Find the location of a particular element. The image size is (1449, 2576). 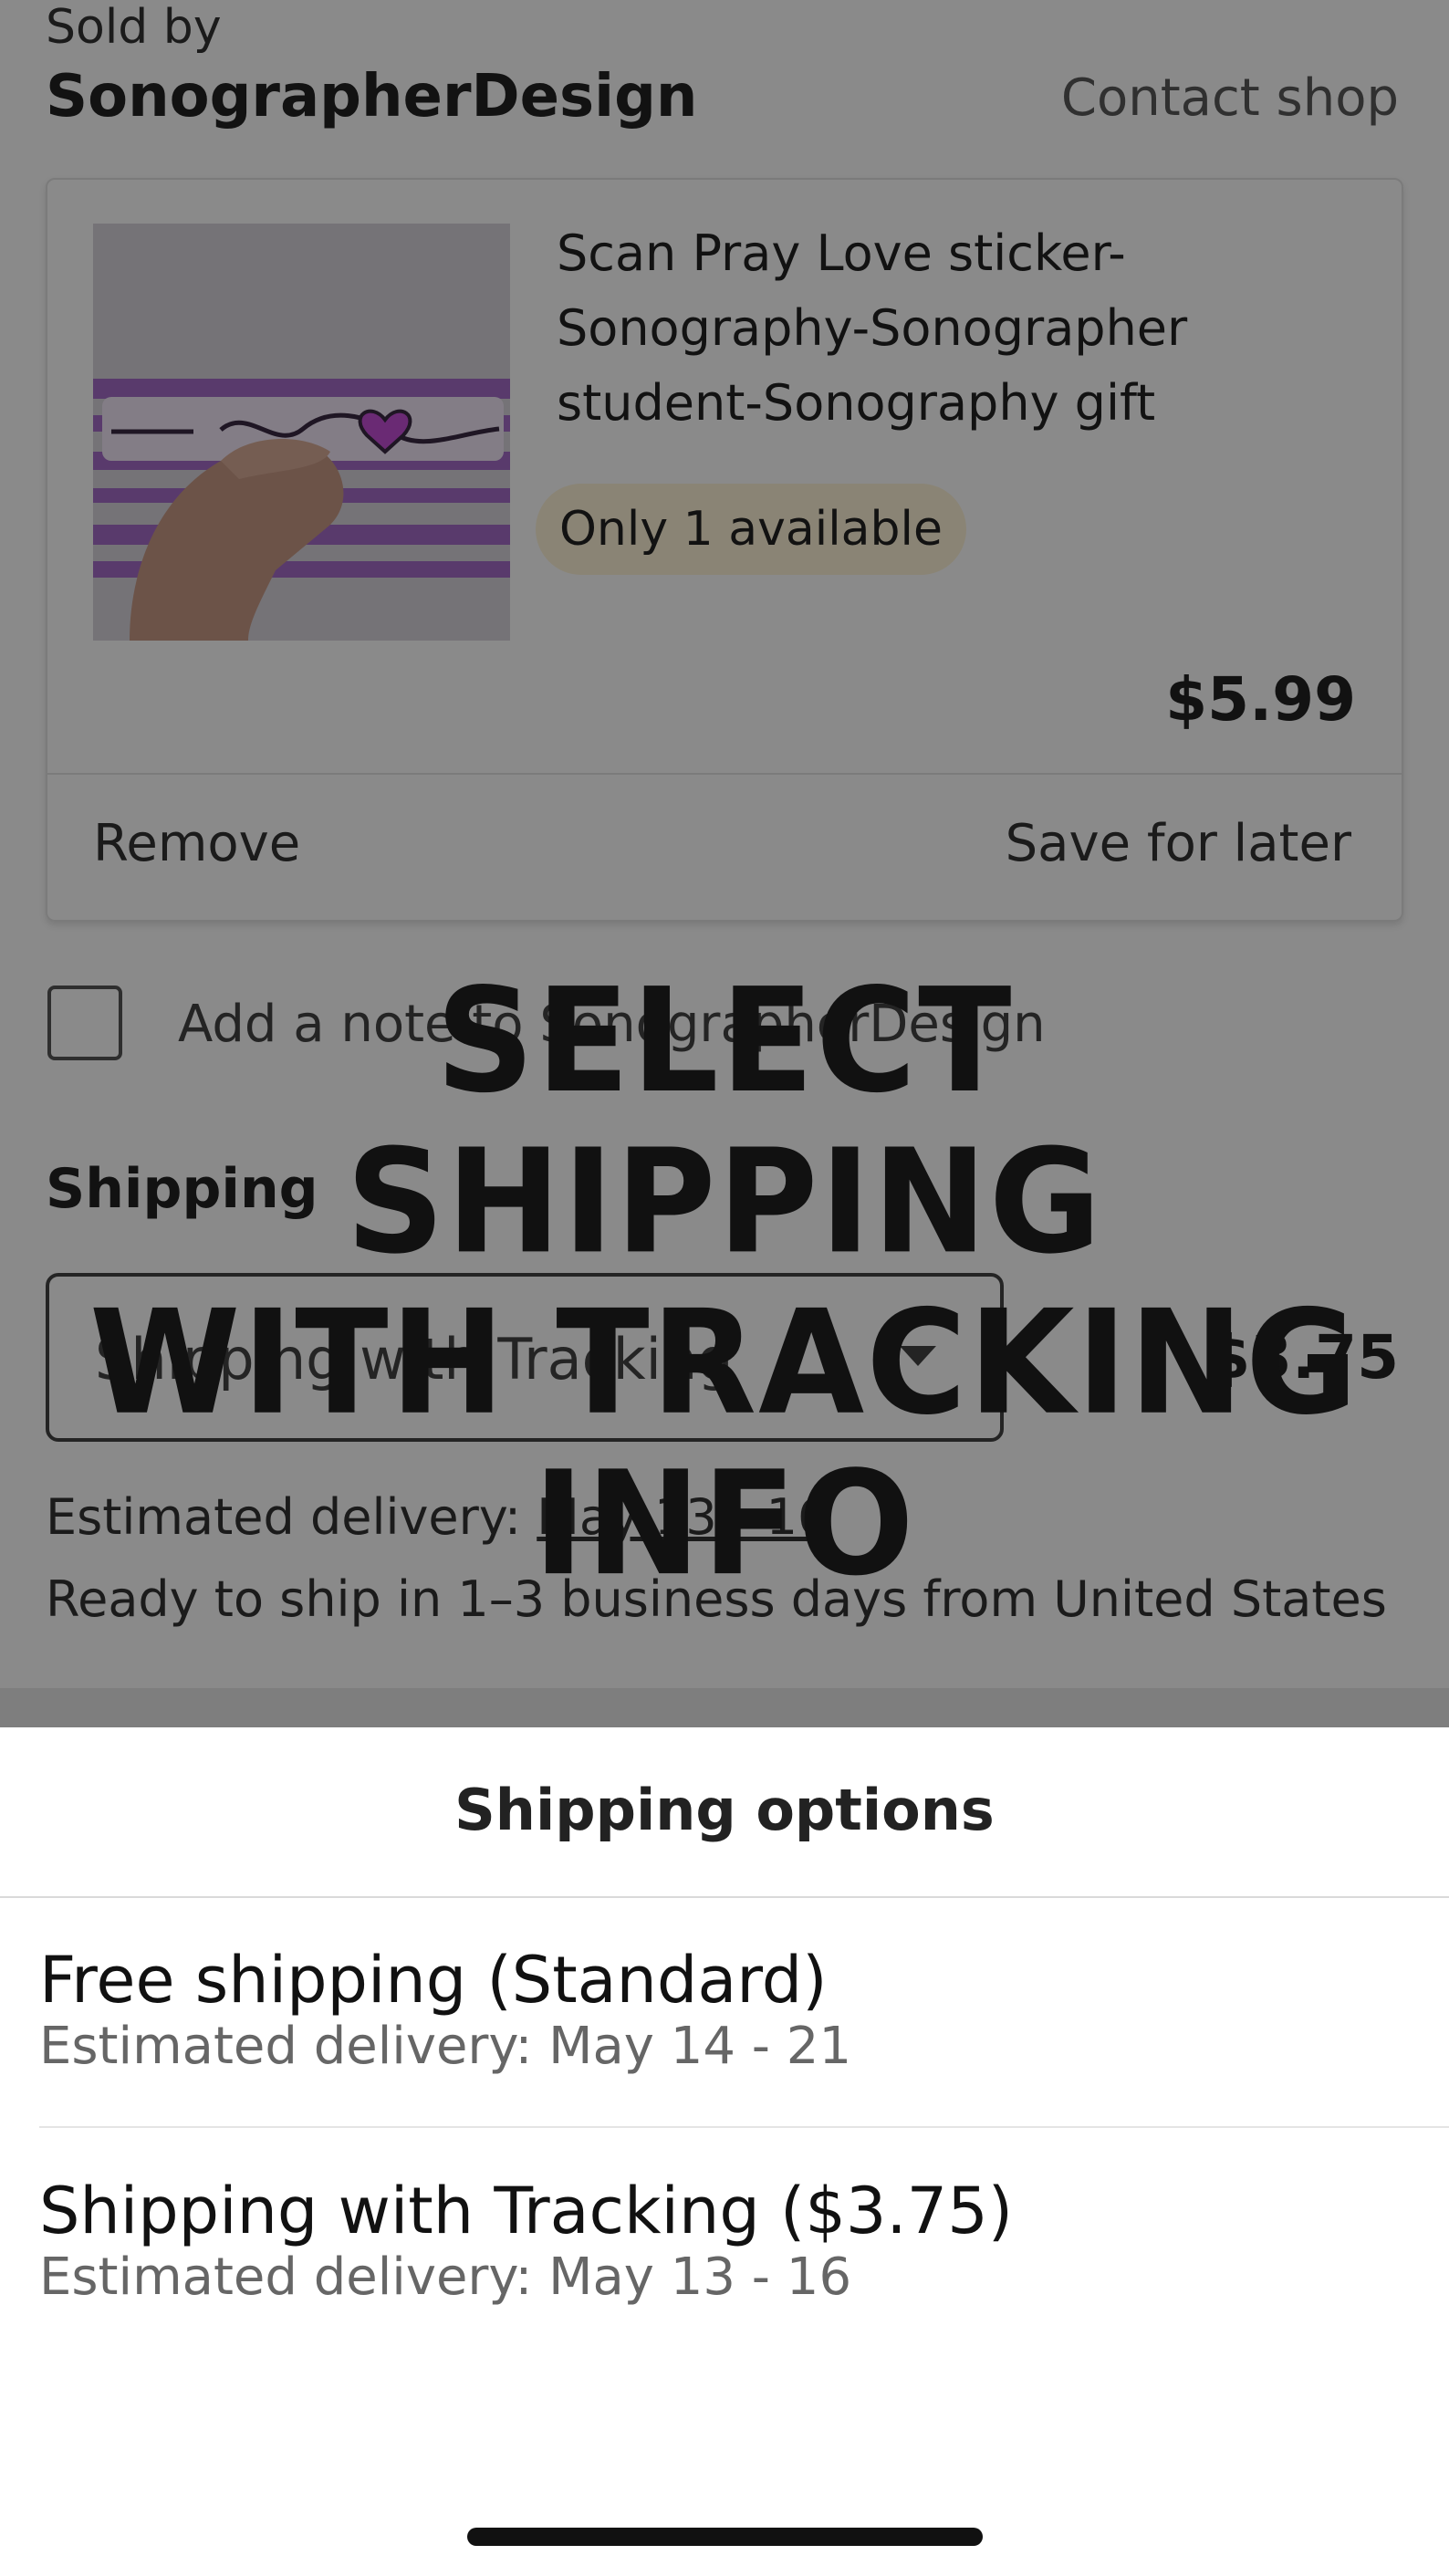

option-estimate: Estimated delivery: May 13 - 16 is located at coordinates (445, 2277).